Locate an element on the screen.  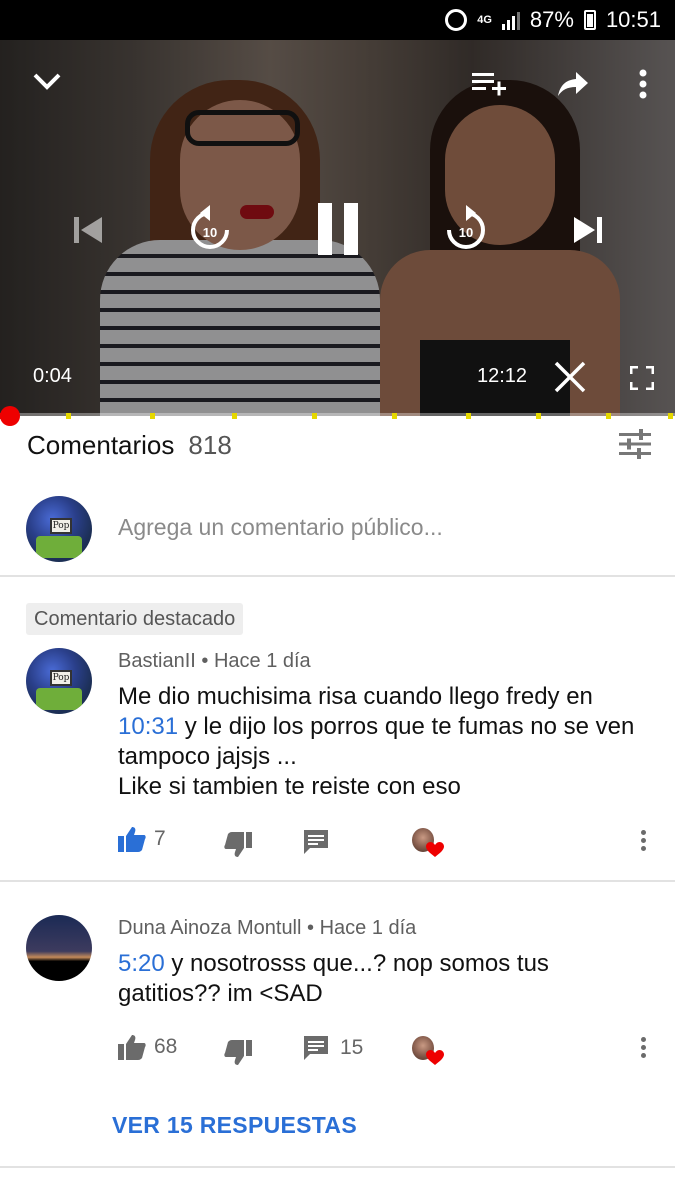
like-button: 7 is located at coordinates (142, 839).